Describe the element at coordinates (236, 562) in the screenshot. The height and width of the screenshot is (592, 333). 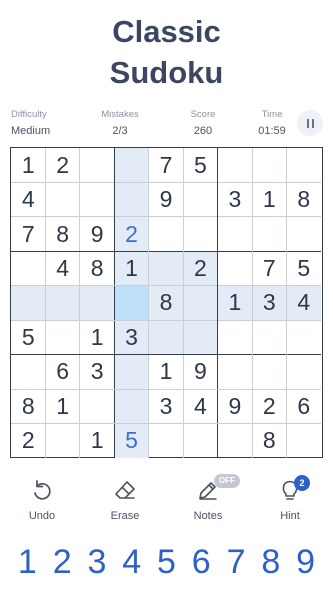
I see `number-button: 7` at that location.